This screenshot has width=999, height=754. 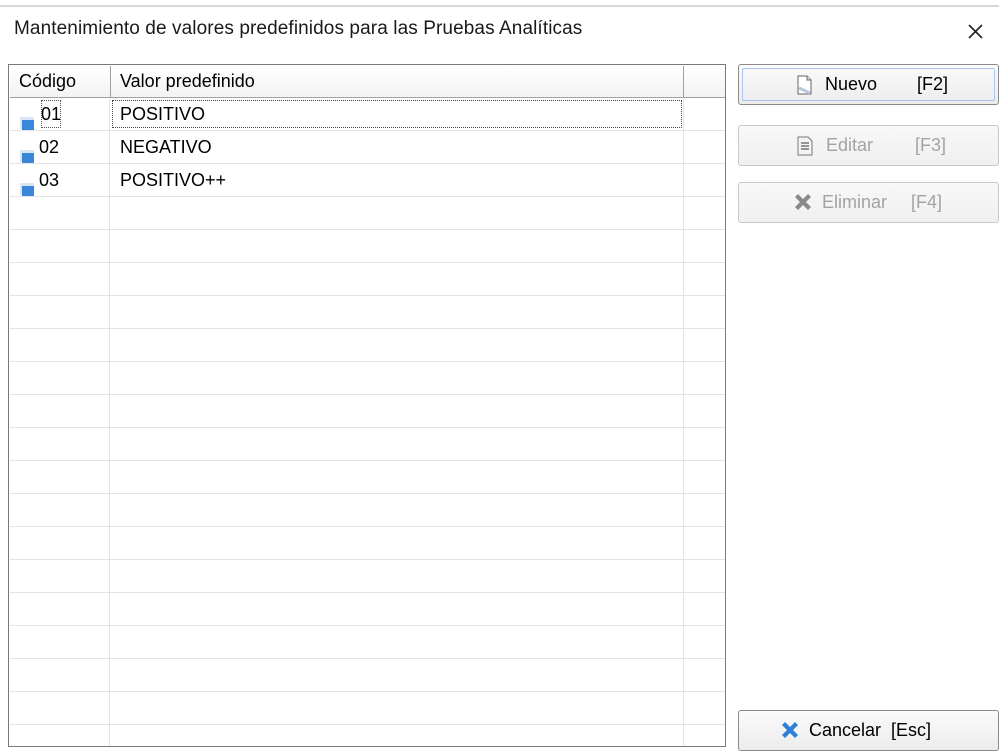 What do you see at coordinates (855, 202) in the screenshot?
I see `delete-button-label: Eliminar` at bounding box center [855, 202].